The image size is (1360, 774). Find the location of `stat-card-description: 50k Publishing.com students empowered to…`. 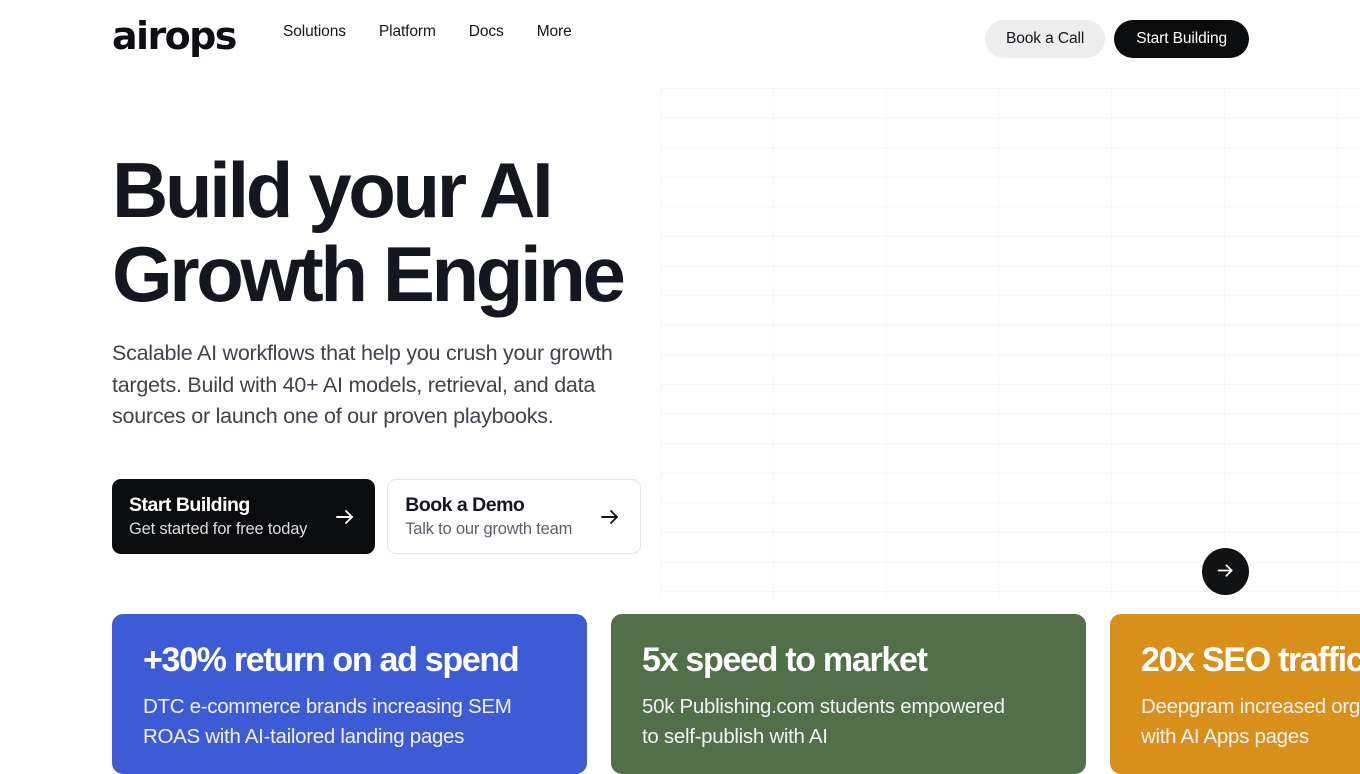

stat-card-description: 50k Publishing.com students empowered to… is located at coordinates (823, 721).